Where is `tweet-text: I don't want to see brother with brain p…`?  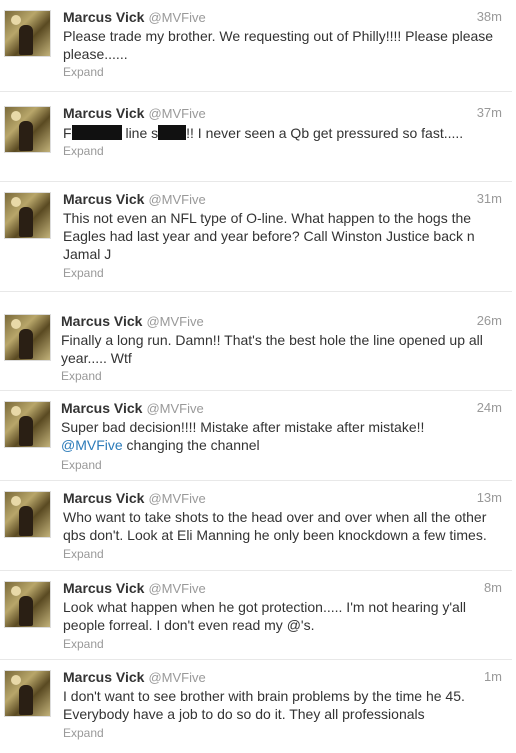
tweet-text: I don't want to see brother with brain p… is located at coordinates (264, 705).